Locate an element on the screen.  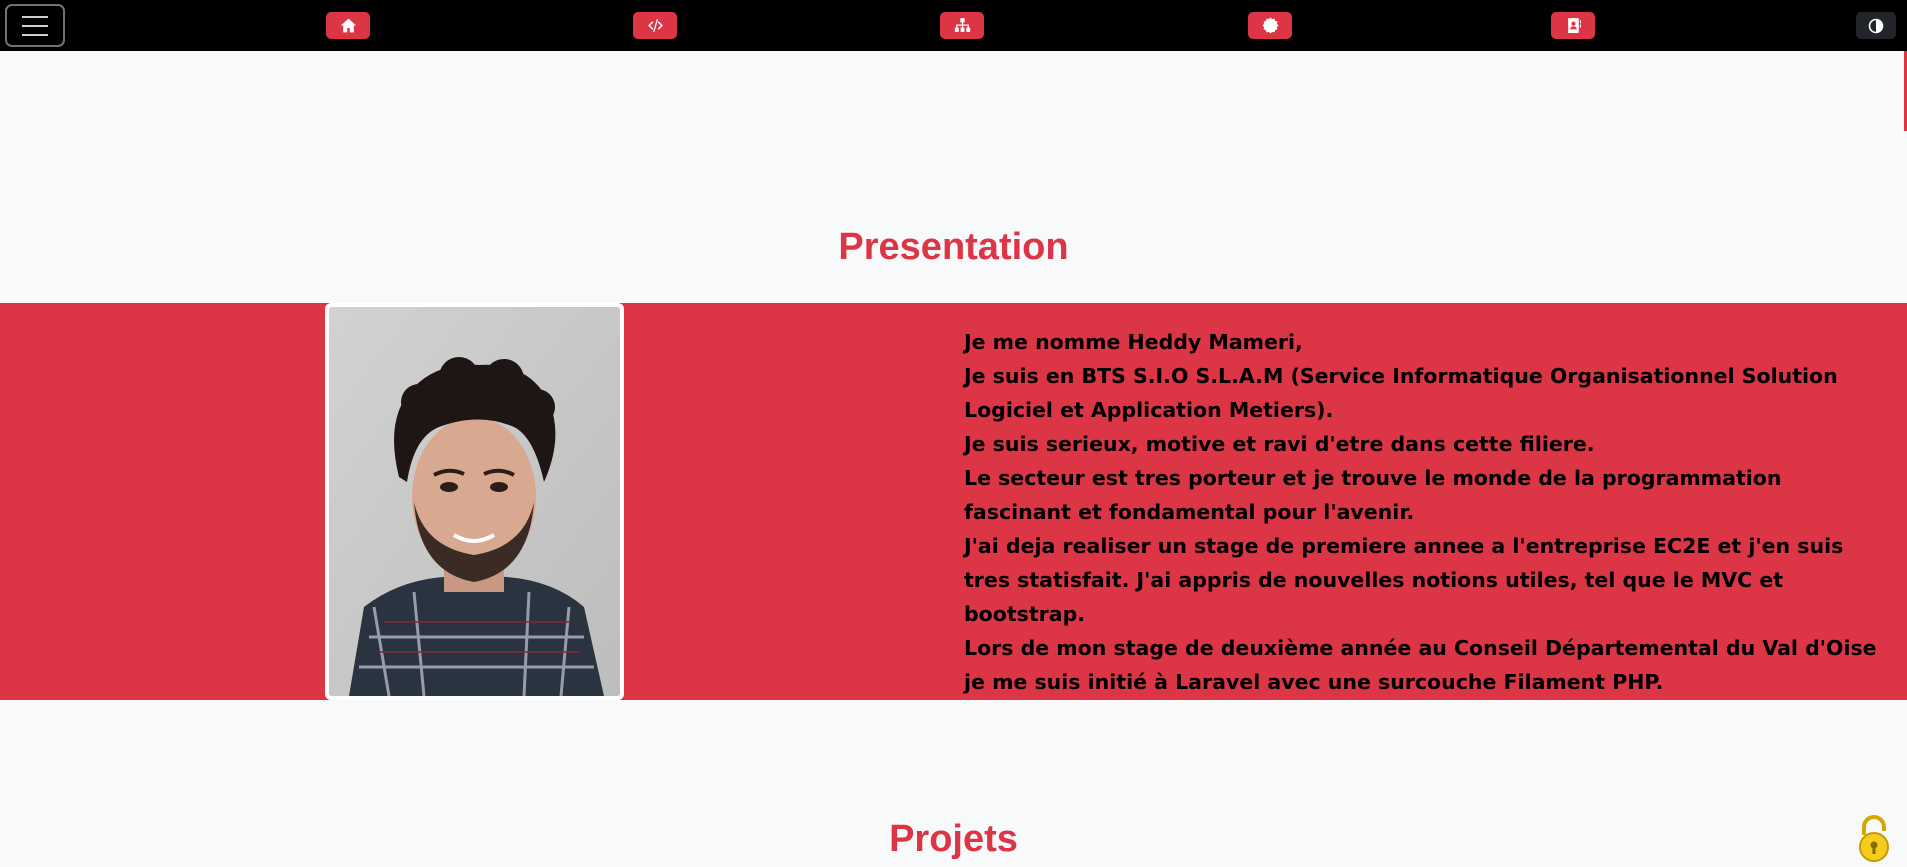
certificate-icon is located at coordinates (1270, 25).